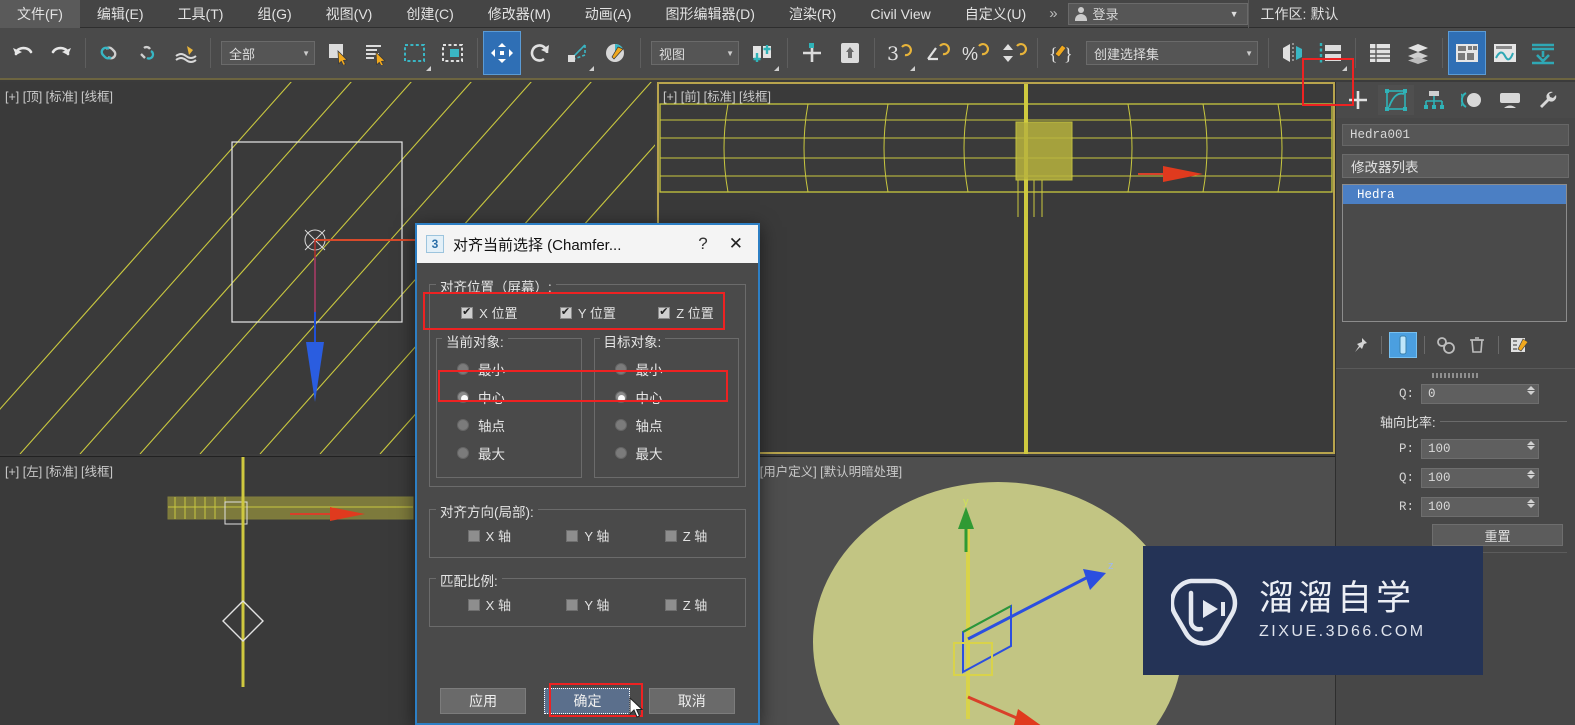 This screenshot has width=1575, height=725. Describe the element at coordinates (667, 453) in the screenshot. I see `target-object-max-radio: 最大` at that location.